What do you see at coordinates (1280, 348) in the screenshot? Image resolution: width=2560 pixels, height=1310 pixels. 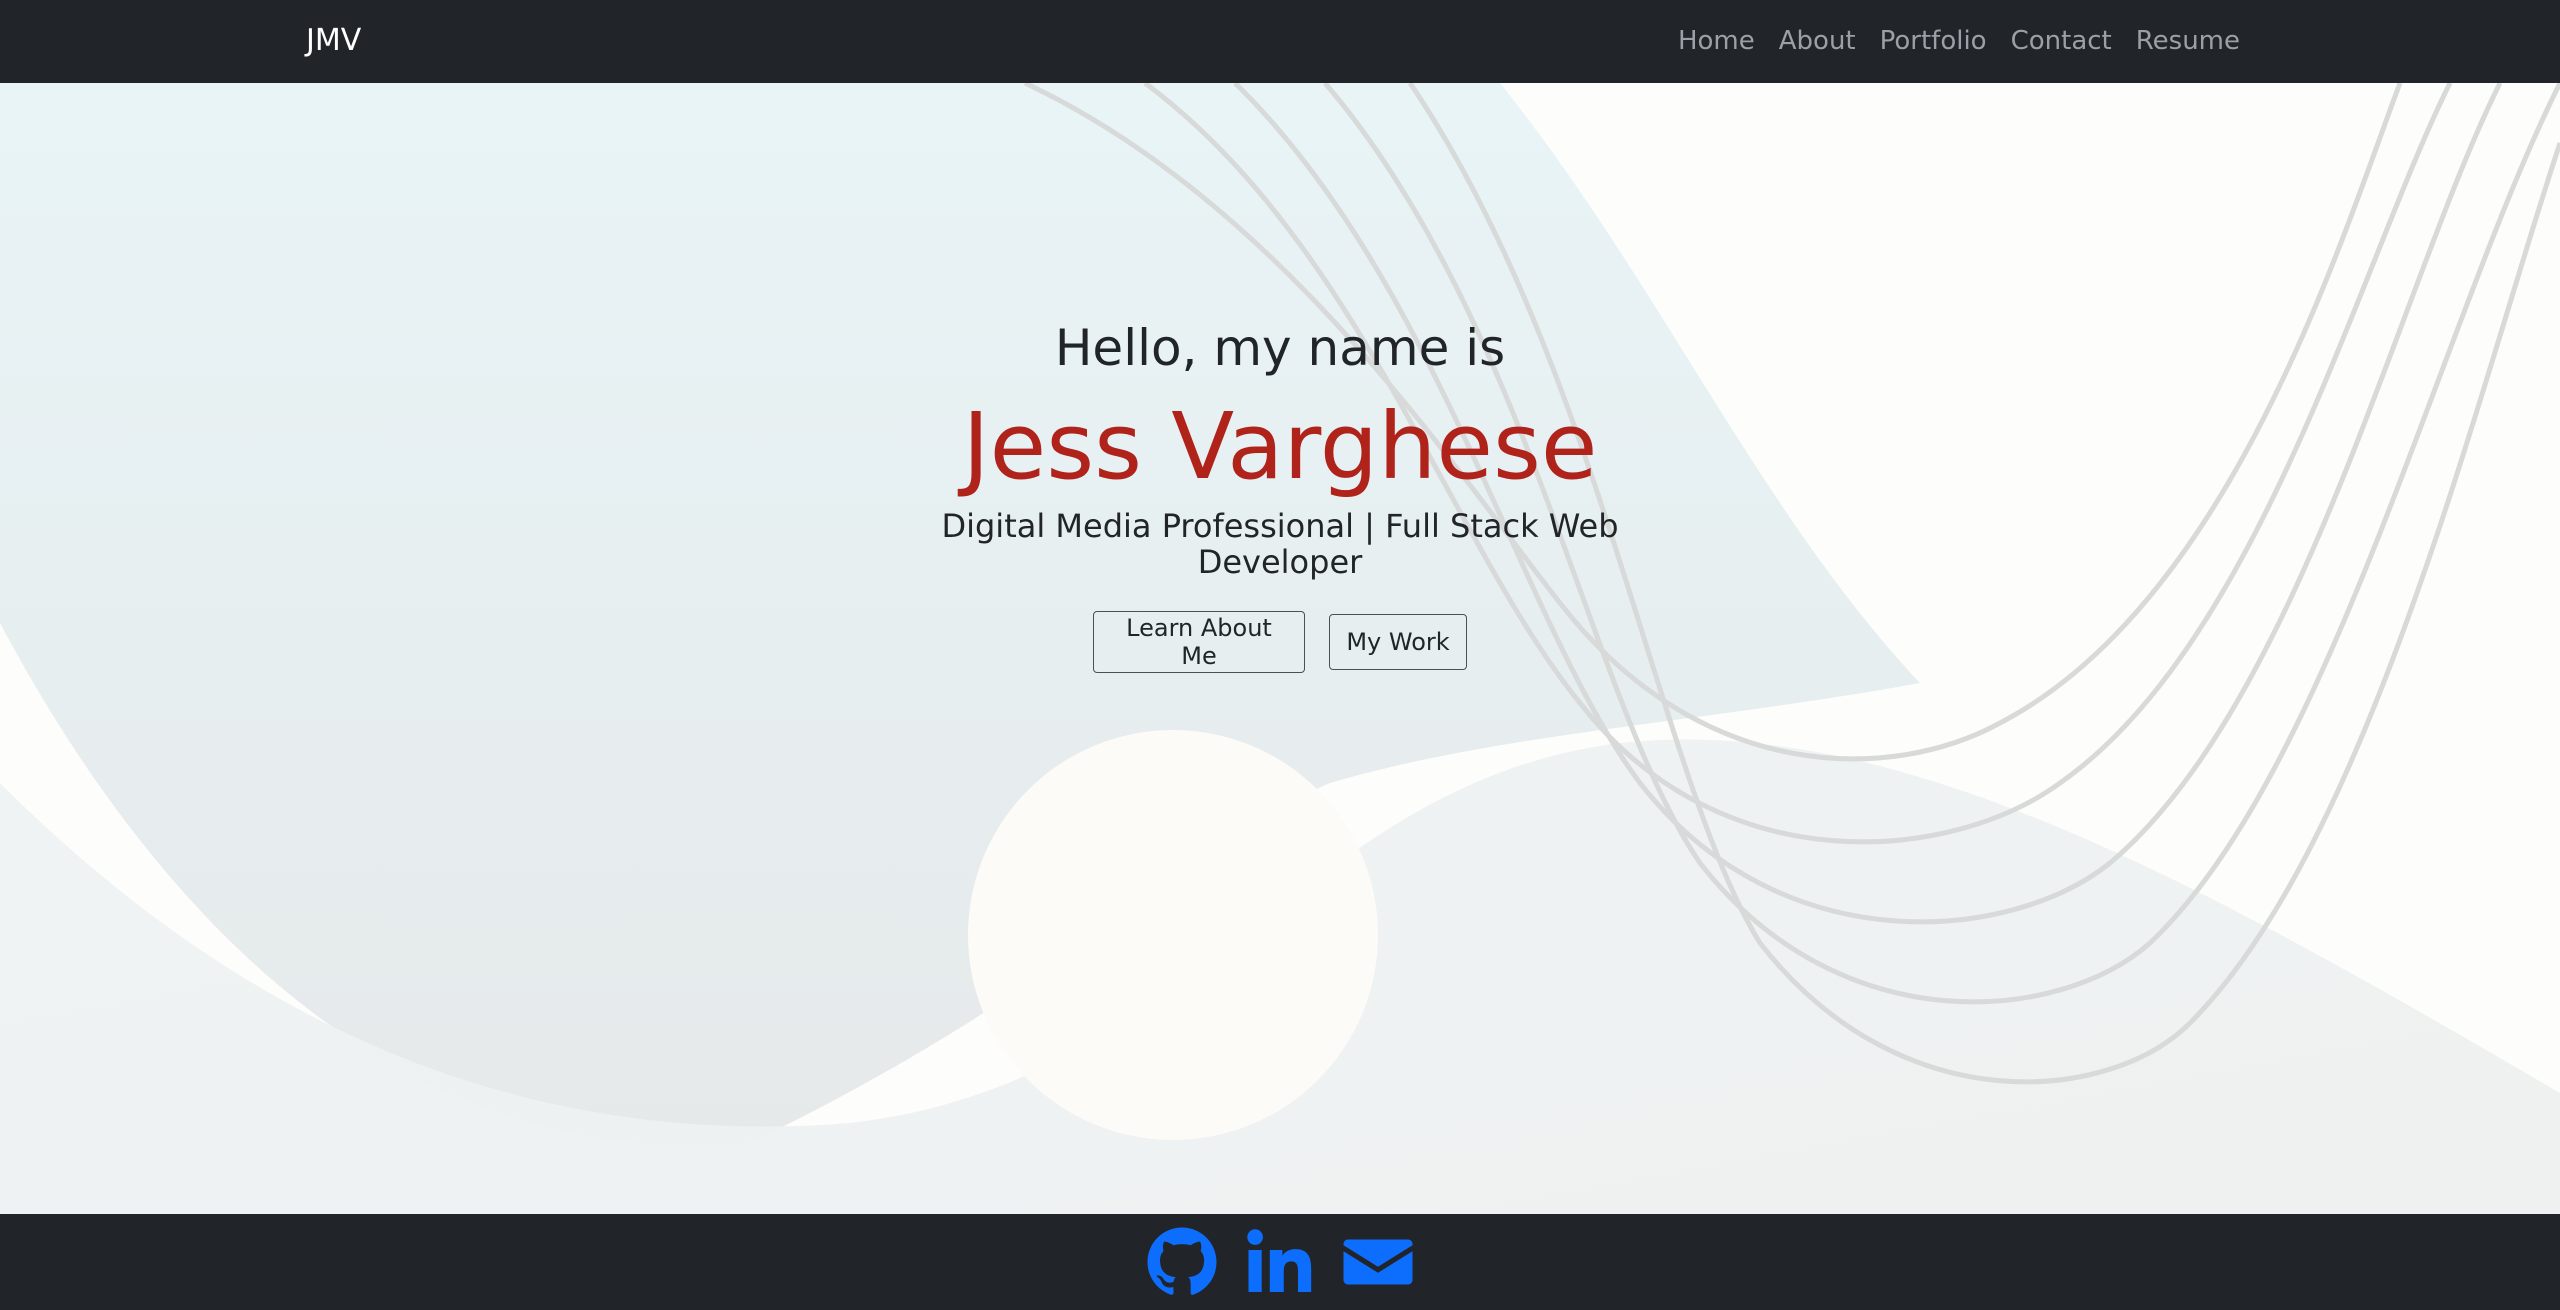 I see `greeting-heading: Hello, my name is` at bounding box center [1280, 348].